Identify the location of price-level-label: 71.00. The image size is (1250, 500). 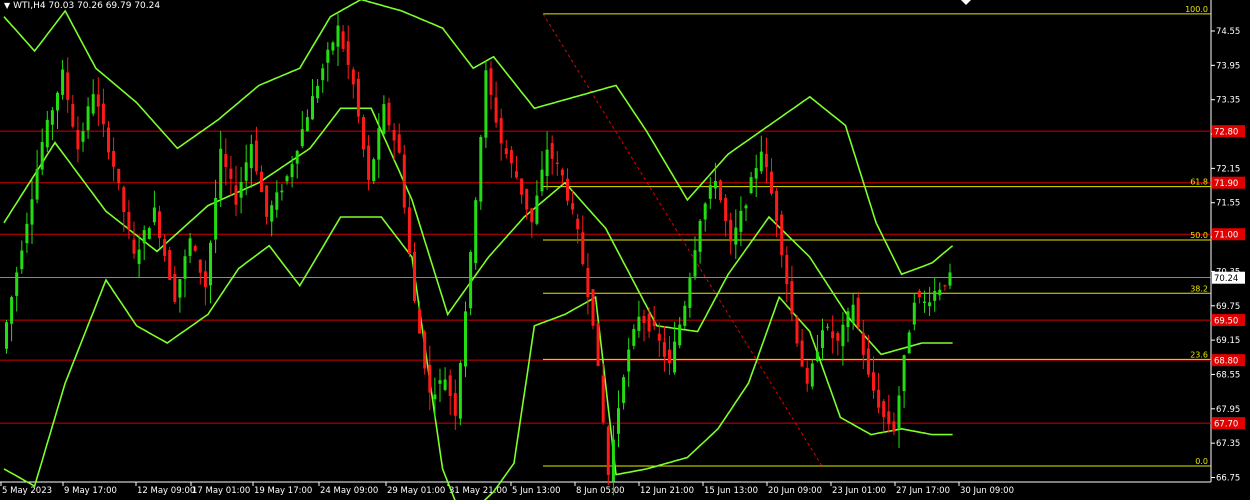
(1226, 236).